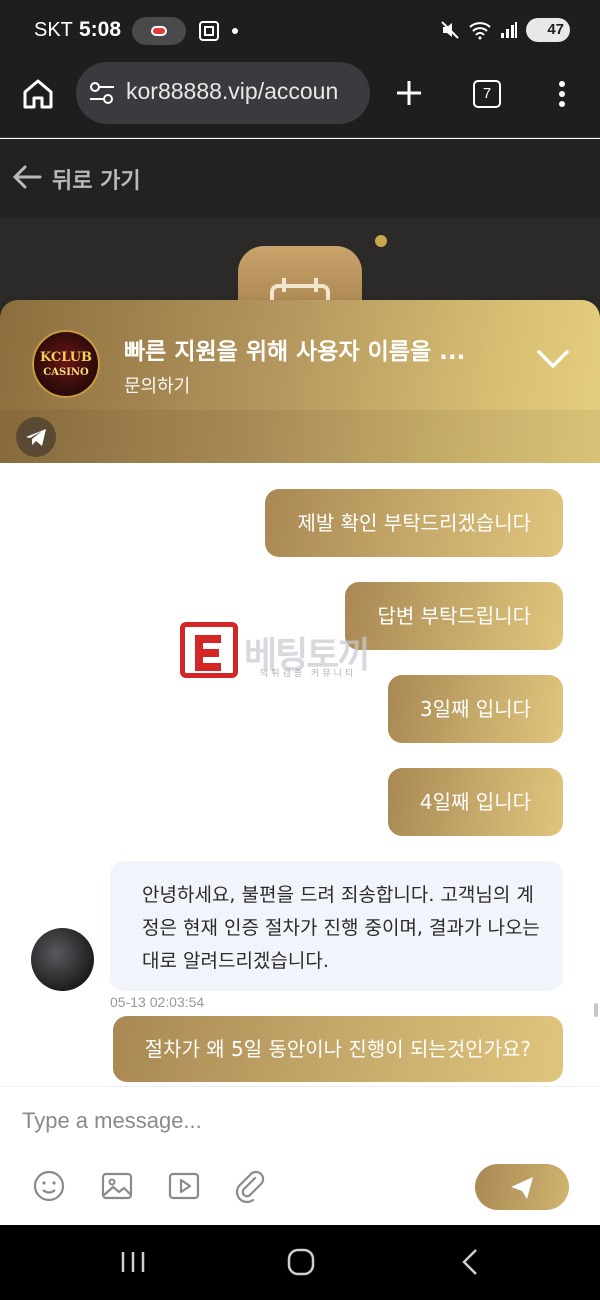 This screenshot has height=1300, width=600. I want to click on system-navigation-bar, so click(300, 1262).